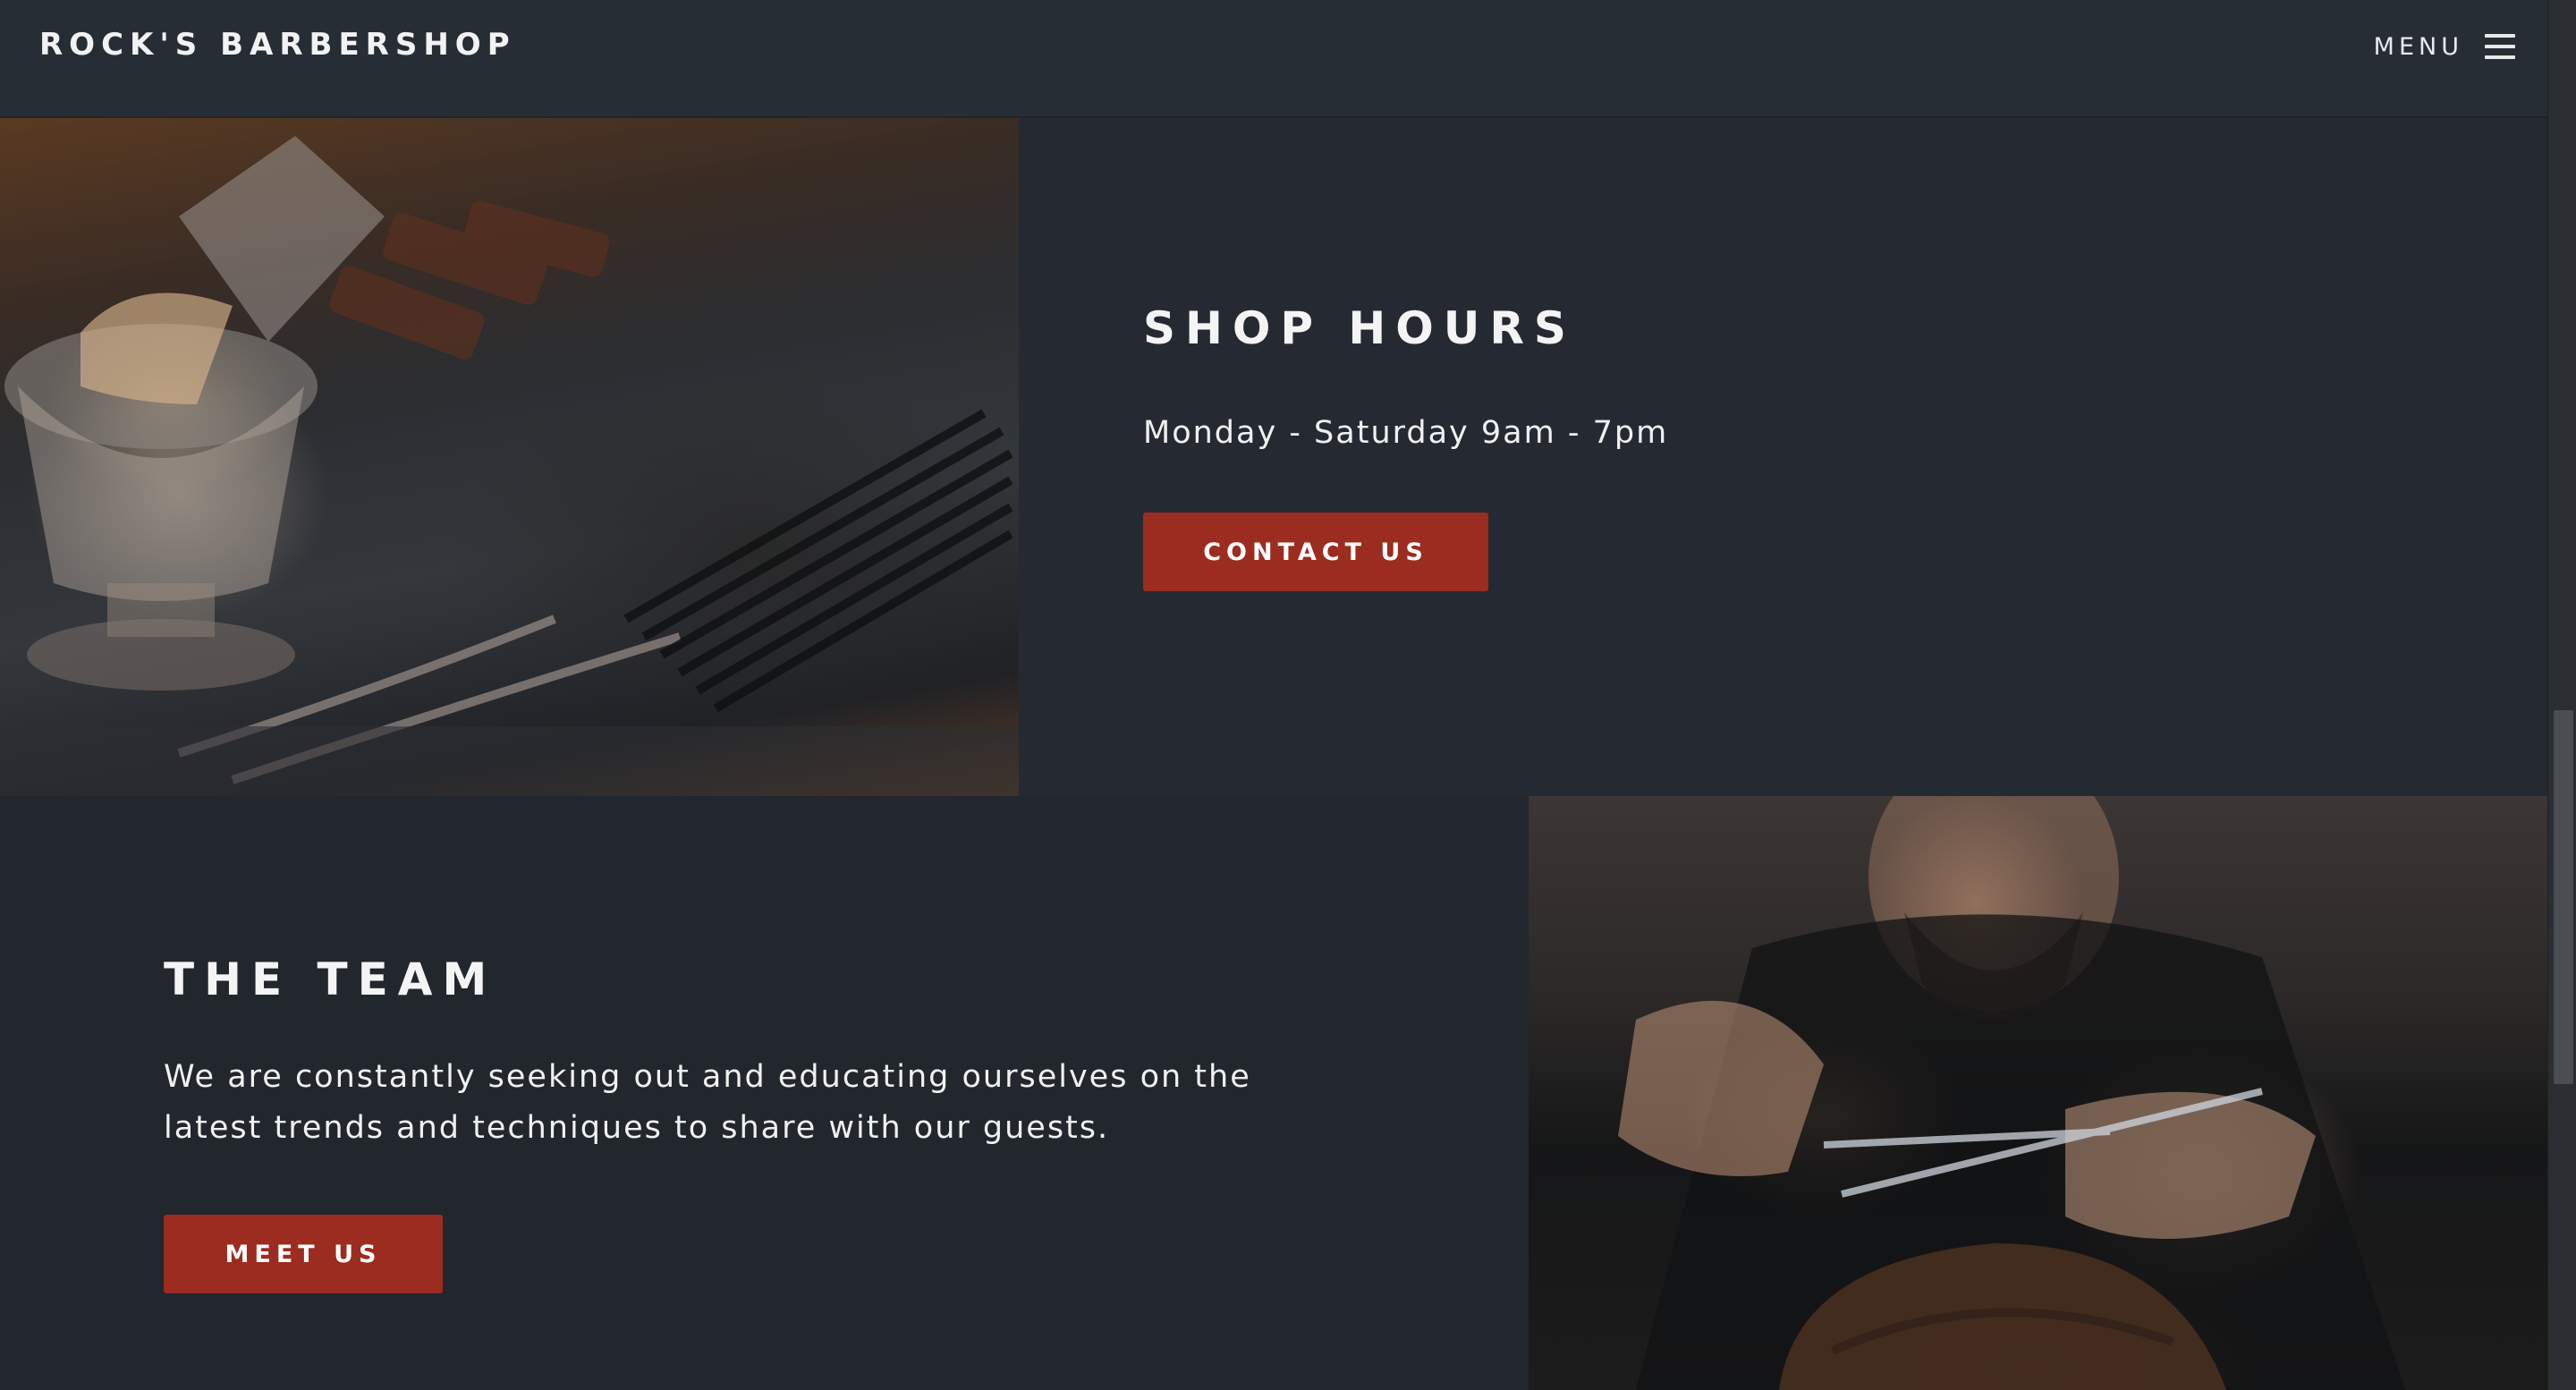 The width and height of the screenshot is (2576, 1390). Describe the element at coordinates (2561, 695) in the screenshot. I see `page-scrollbar` at that location.